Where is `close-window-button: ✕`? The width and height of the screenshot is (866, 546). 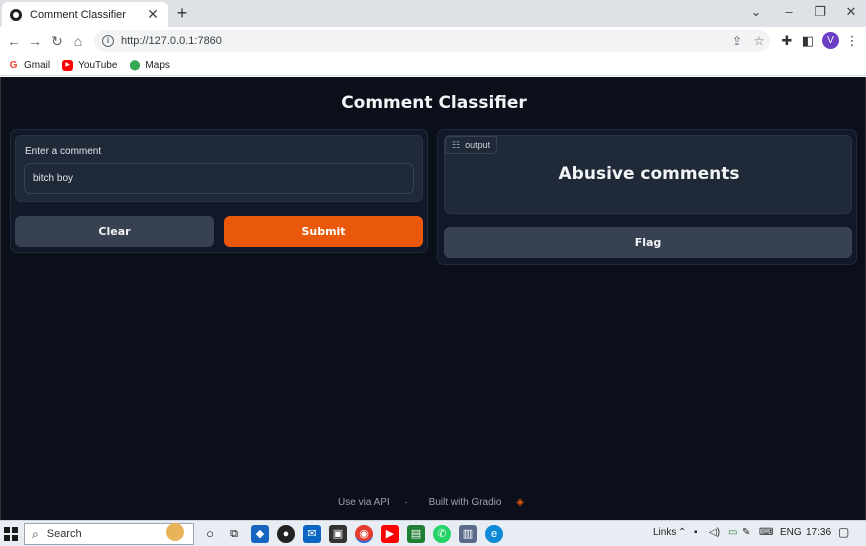 close-window-button: ✕ is located at coordinates (851, 12).